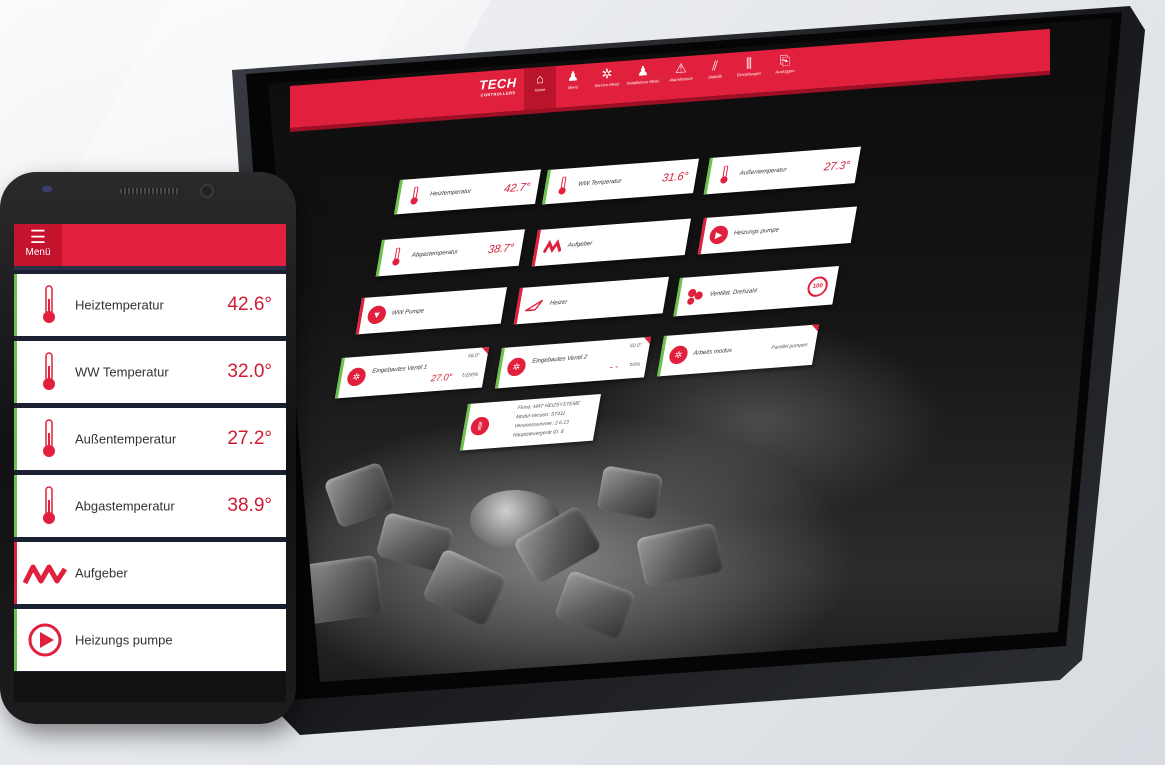 Image resolution: width=1165 pixels, height=765 pixels. I want to click on list-item-value: 27.2°, so click(249, 438).